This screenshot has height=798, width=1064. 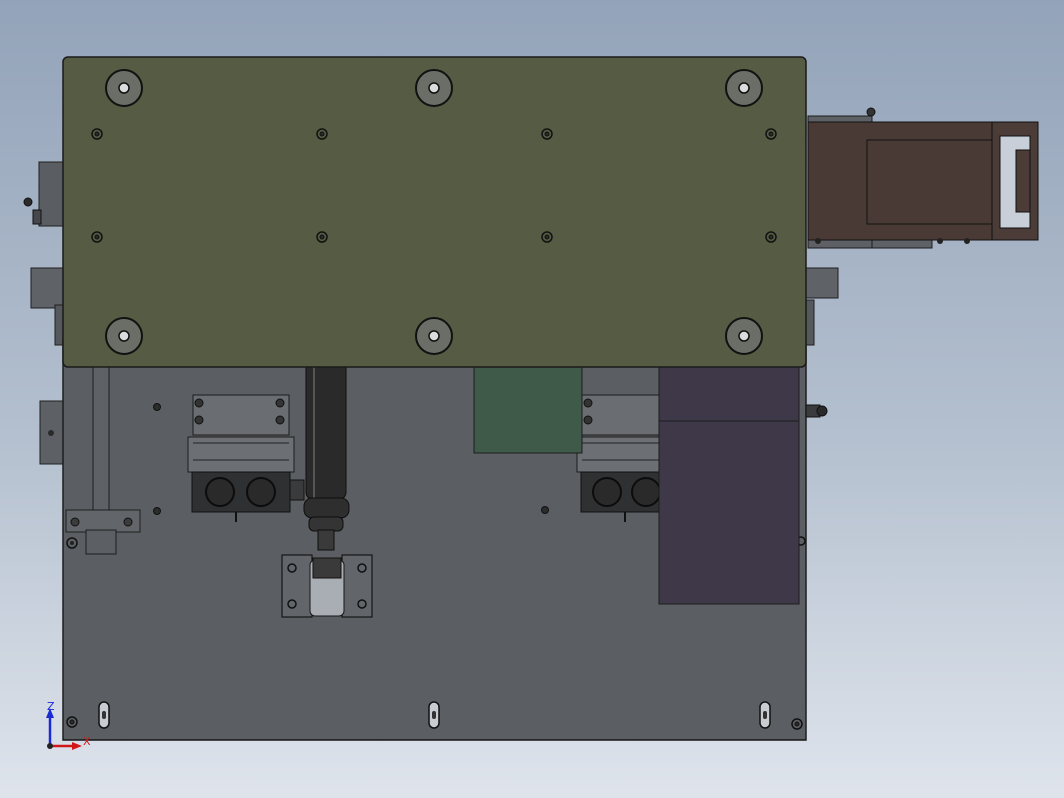 What do you see at coordinates (528, 409) in the screenshot?
I see `green-block` at bounding box center [528, 409].